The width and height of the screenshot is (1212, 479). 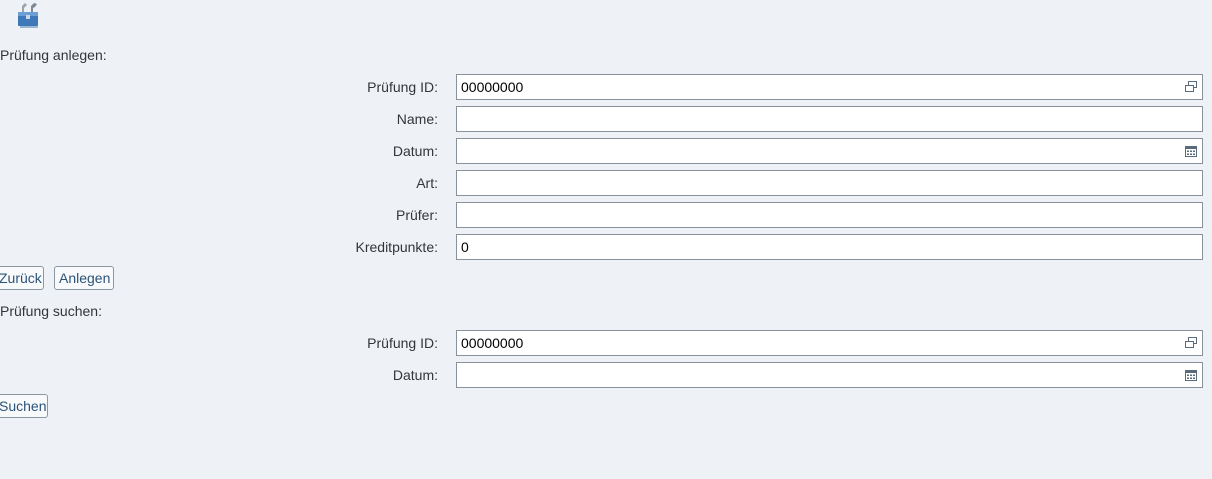 I want to click on create-date-label: Datum:, so click(x=415, y=151).